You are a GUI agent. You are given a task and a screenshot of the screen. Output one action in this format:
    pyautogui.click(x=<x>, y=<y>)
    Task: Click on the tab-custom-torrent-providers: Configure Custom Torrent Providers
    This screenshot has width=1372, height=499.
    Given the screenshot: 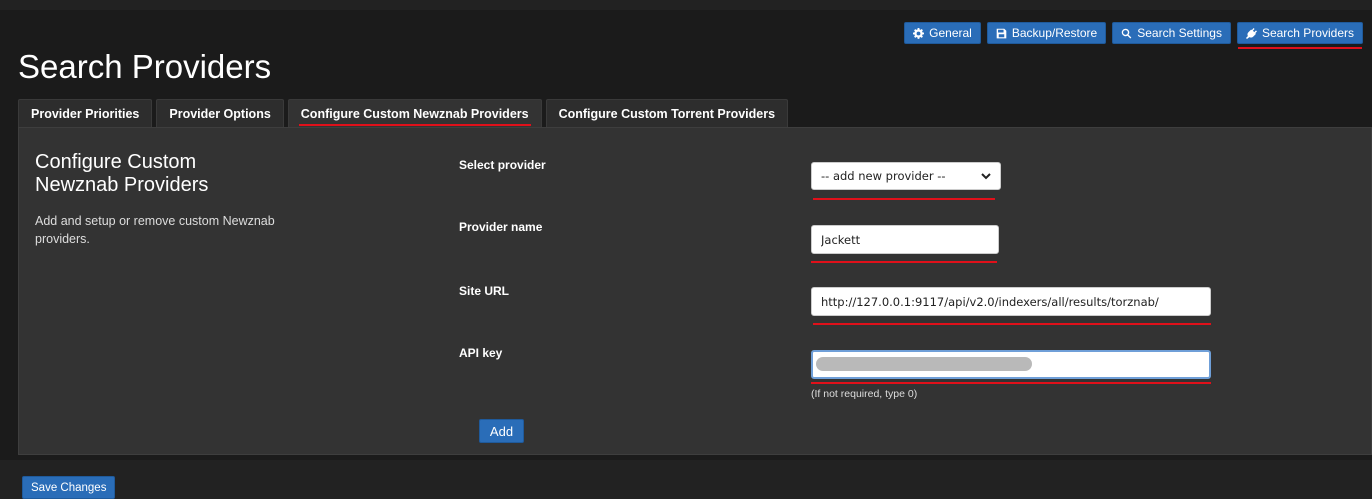 What is the action you would take?
    pyautogui.click(x=667, y=113)
    